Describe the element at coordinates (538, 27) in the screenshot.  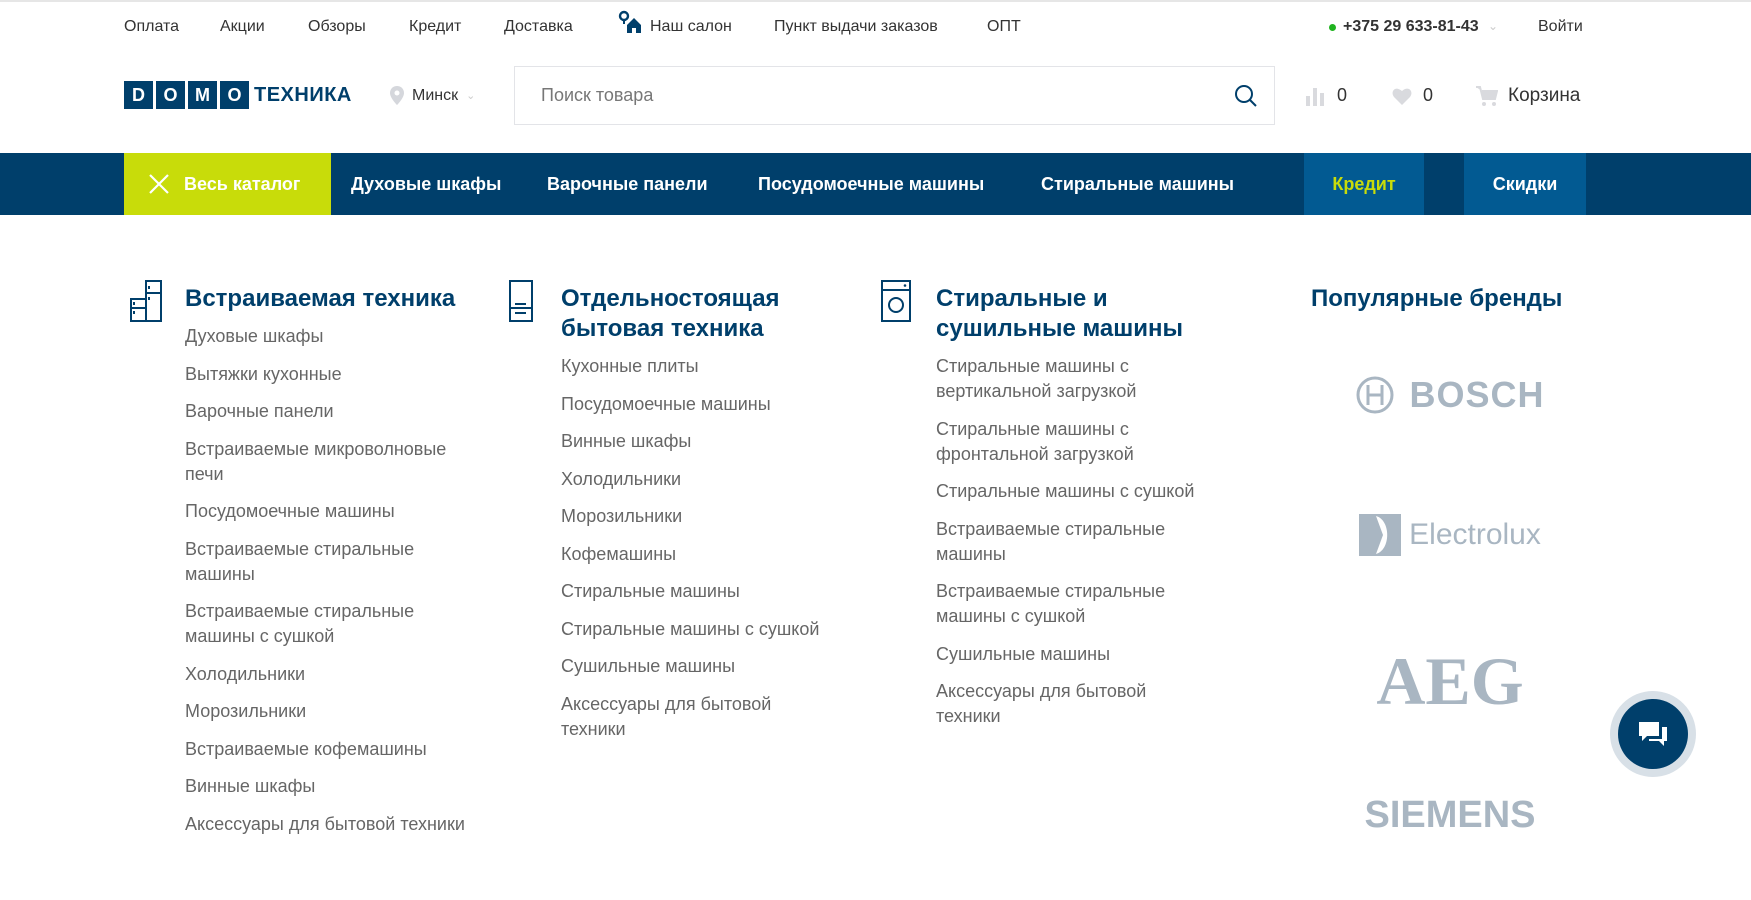
I see `top-link-delivery: Доставка` at that location.